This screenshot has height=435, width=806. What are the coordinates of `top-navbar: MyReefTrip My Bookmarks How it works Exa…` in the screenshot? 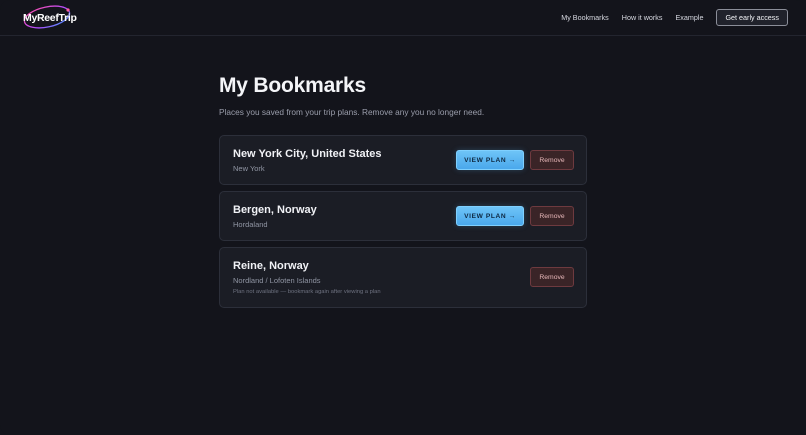 It's located at (403, 18).